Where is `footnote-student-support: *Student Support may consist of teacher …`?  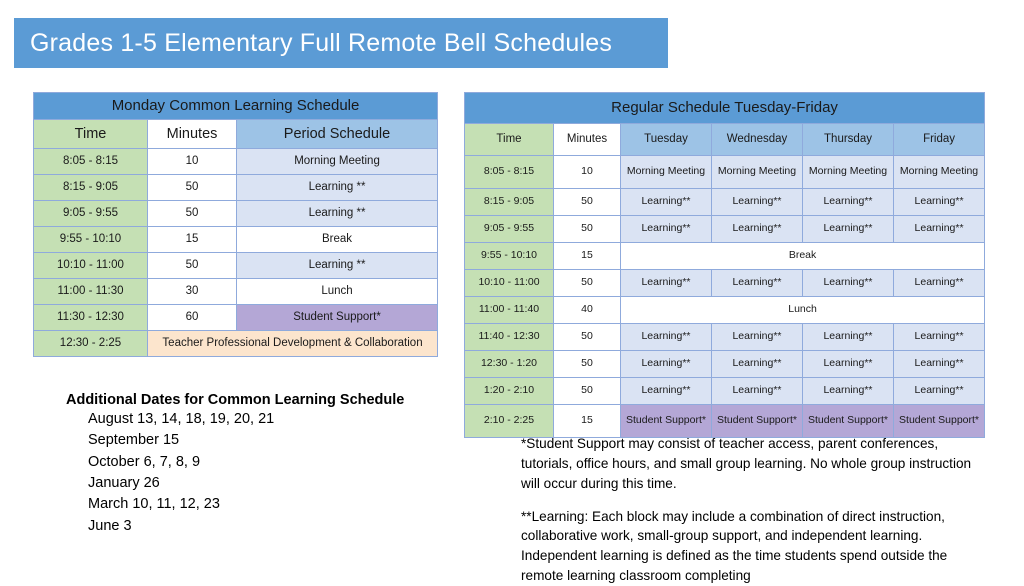
footnote-student-support: *Student Support may consist of teacher … is located at coordinates (746, 463).